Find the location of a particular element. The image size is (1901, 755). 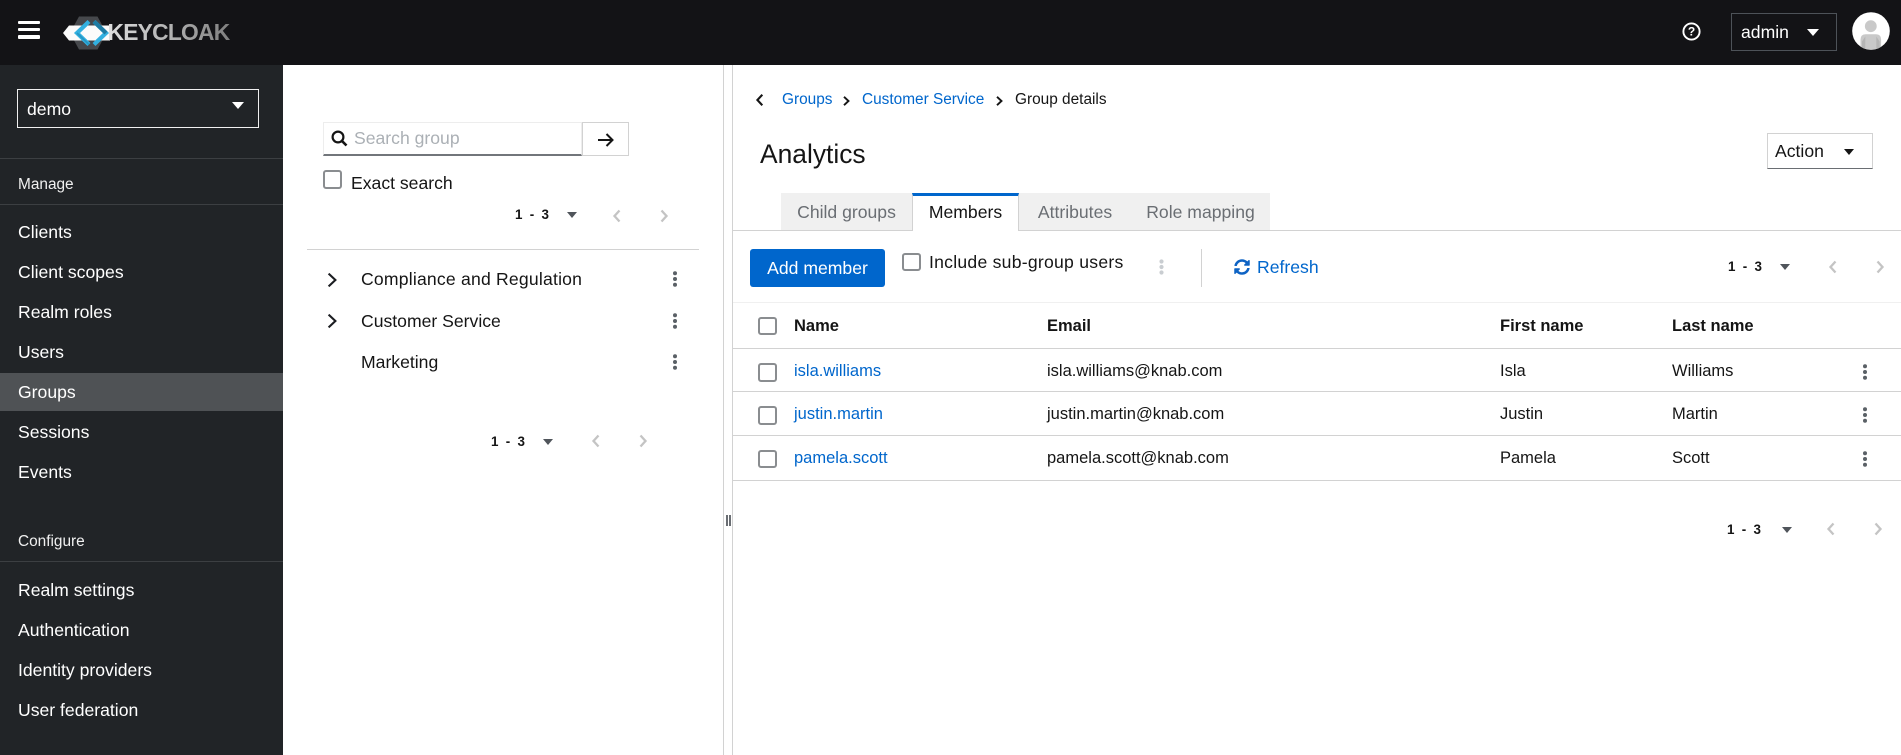

svg-text: KEYCLOAK is located at coordinates (169, 32).